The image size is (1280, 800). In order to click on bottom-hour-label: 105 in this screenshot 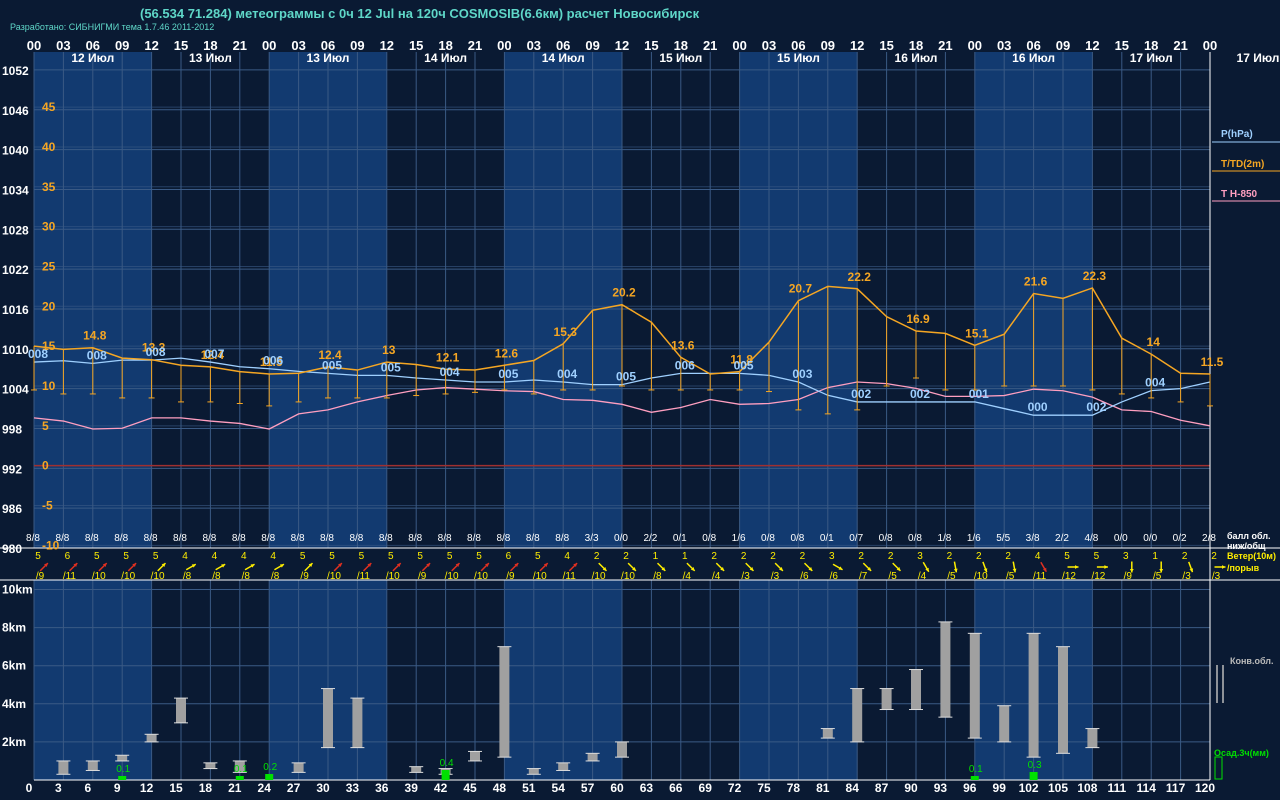, I will do `click(1058, 788)`.